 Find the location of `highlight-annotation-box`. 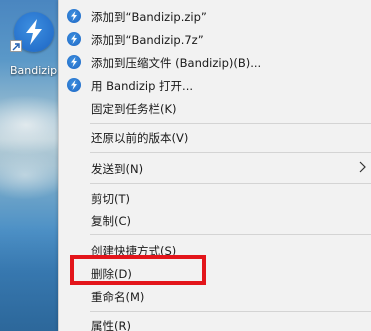

highlight-annotation-box is located at coordinates (138, 270).